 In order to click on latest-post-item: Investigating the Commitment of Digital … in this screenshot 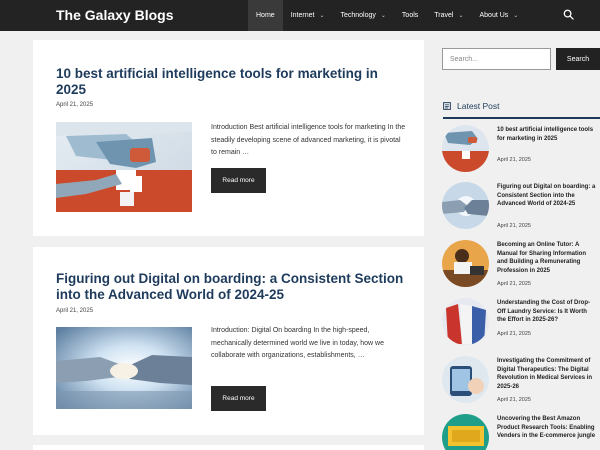, I will do `click(521, 385)`.